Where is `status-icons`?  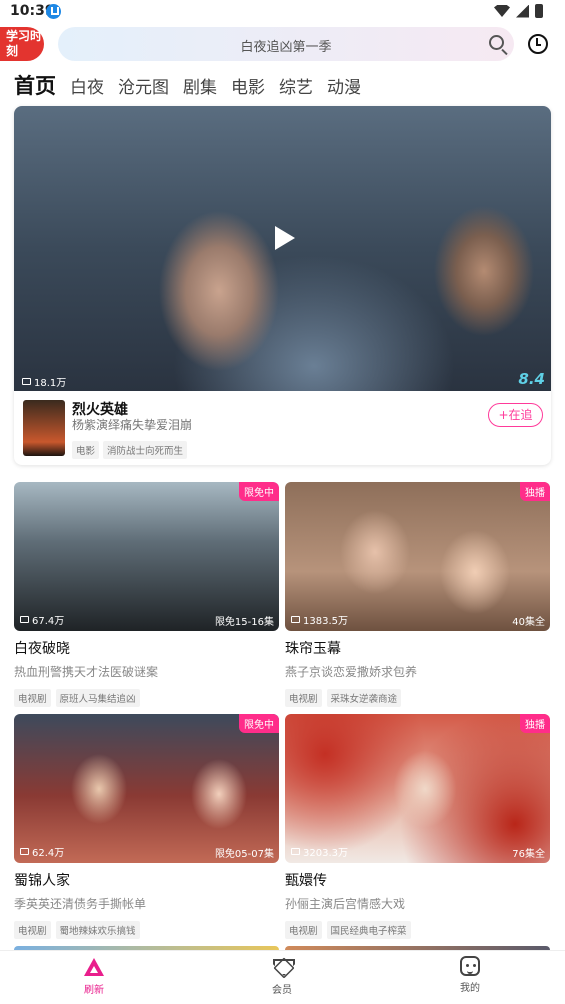
status-icons is located at coordinates (518, 11).